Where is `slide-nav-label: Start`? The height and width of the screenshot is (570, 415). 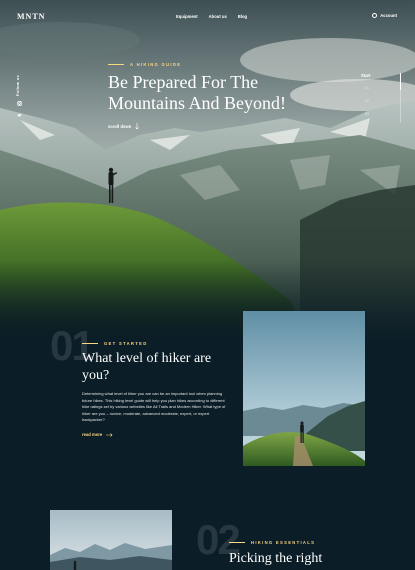
slide-nav-label: Start is located at coordinates (366, 75).